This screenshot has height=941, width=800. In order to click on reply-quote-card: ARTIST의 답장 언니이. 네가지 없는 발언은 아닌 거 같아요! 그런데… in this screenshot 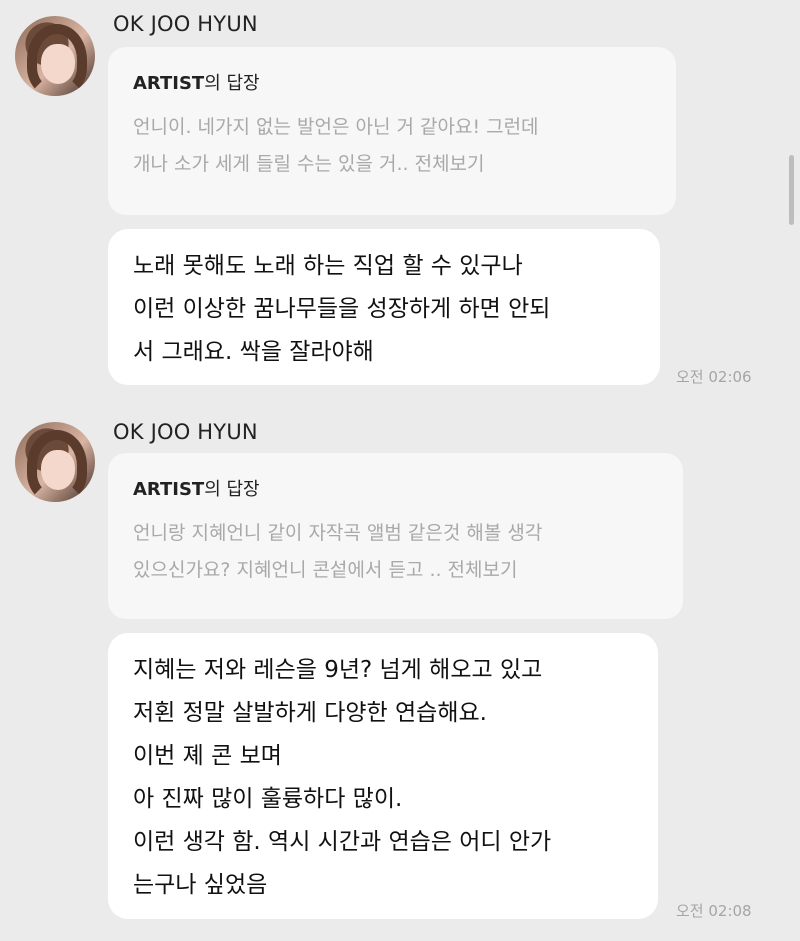, I will do `click(392, 131)`.